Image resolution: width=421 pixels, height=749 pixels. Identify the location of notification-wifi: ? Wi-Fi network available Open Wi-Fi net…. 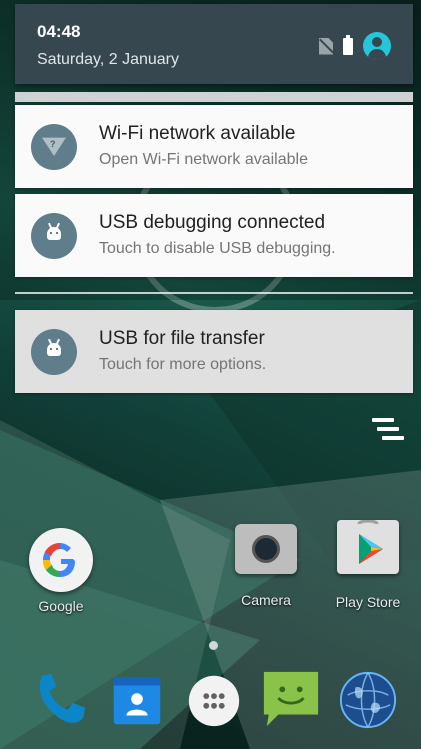
(214, 146).